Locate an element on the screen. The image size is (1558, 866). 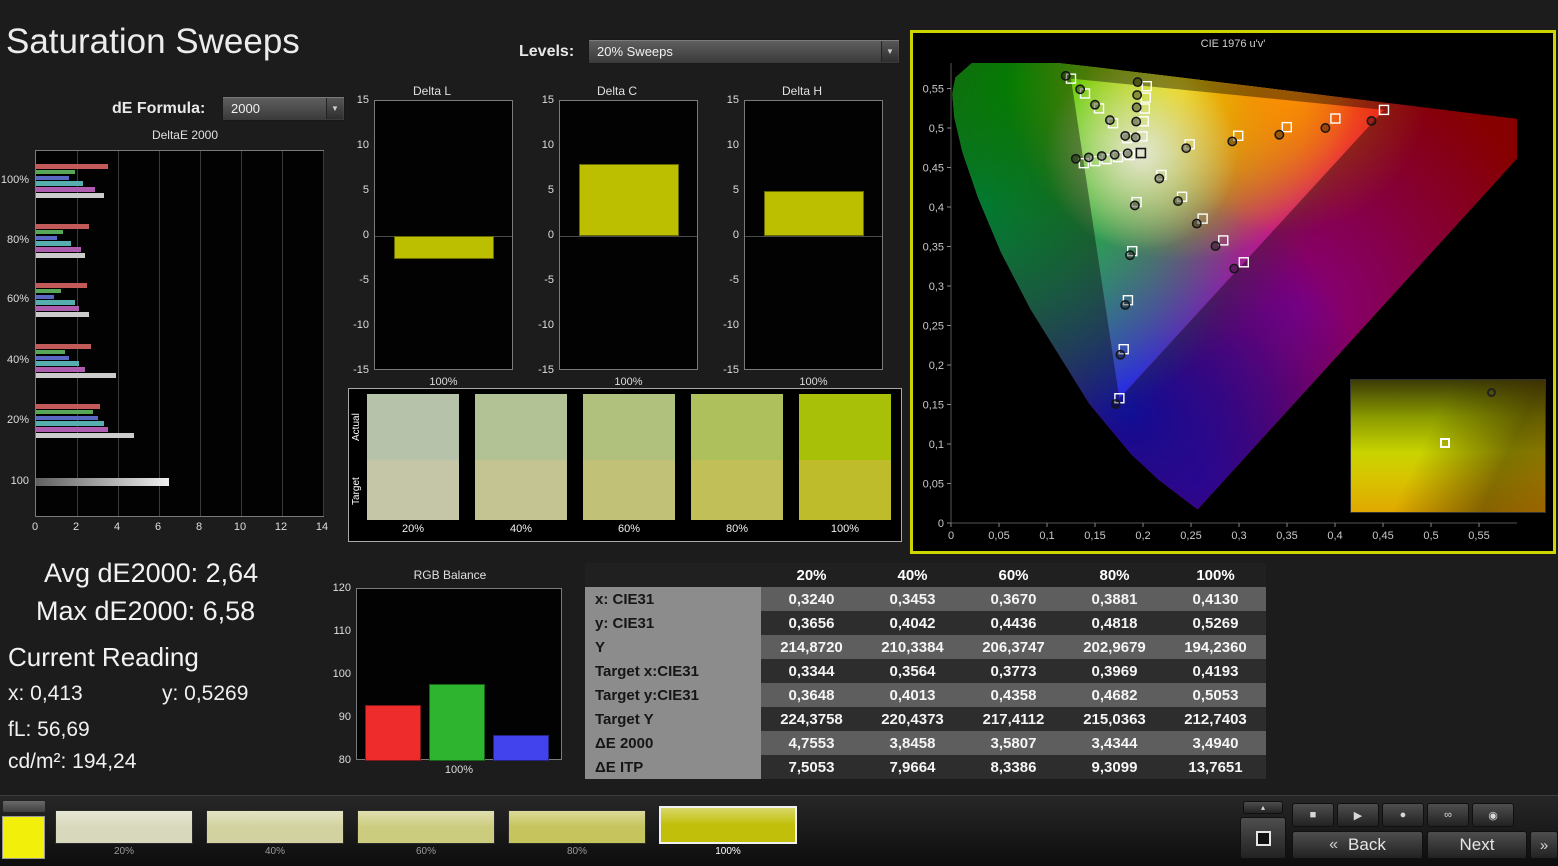
table-cell: 0,4358 is located at coordinates (1013, 695).